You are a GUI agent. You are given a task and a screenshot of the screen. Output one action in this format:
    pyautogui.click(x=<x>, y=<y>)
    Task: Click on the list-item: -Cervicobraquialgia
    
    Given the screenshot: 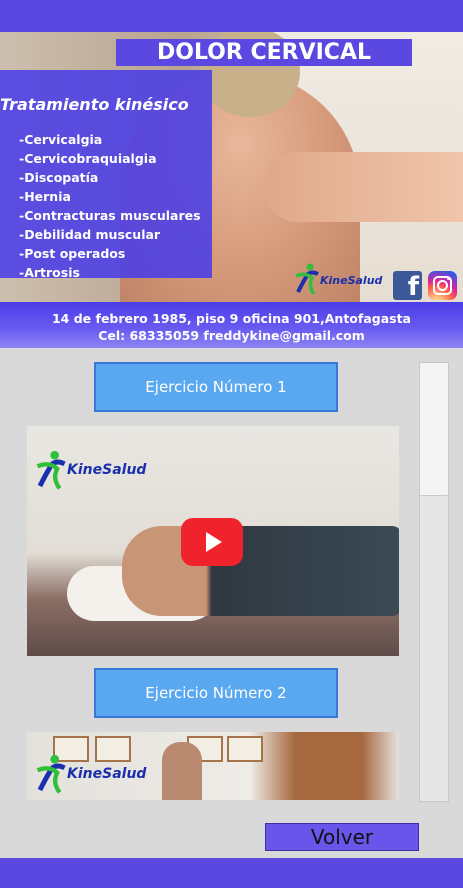 What is the action you would take?
    pyautogui.click(x=88, y=158)
    